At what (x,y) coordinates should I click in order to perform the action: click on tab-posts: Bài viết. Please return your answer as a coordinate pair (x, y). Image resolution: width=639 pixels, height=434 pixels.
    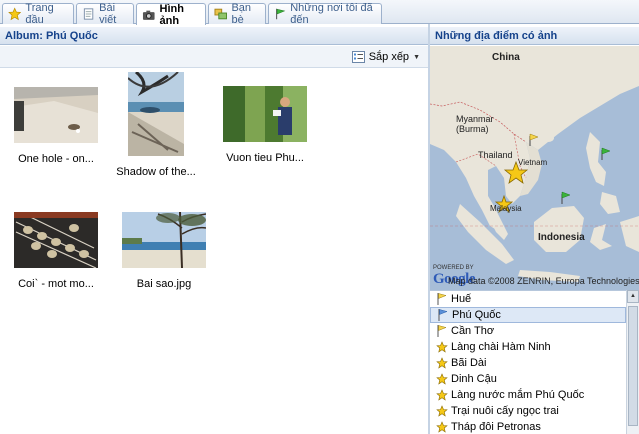
    Looking at the image, I should click on (105, 14).